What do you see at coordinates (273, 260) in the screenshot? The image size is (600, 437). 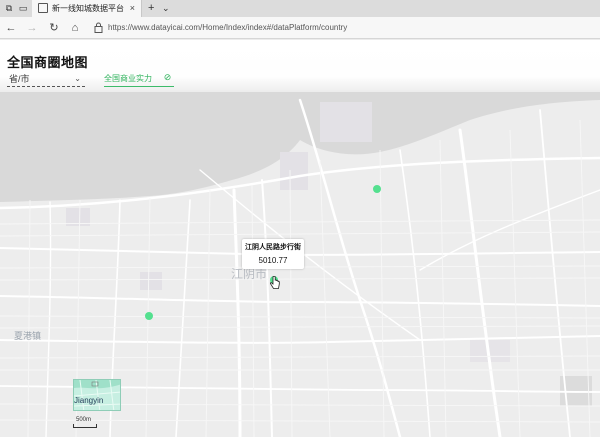 I see `tooltip-value: 5010.77` at bounding box center [273, 260].